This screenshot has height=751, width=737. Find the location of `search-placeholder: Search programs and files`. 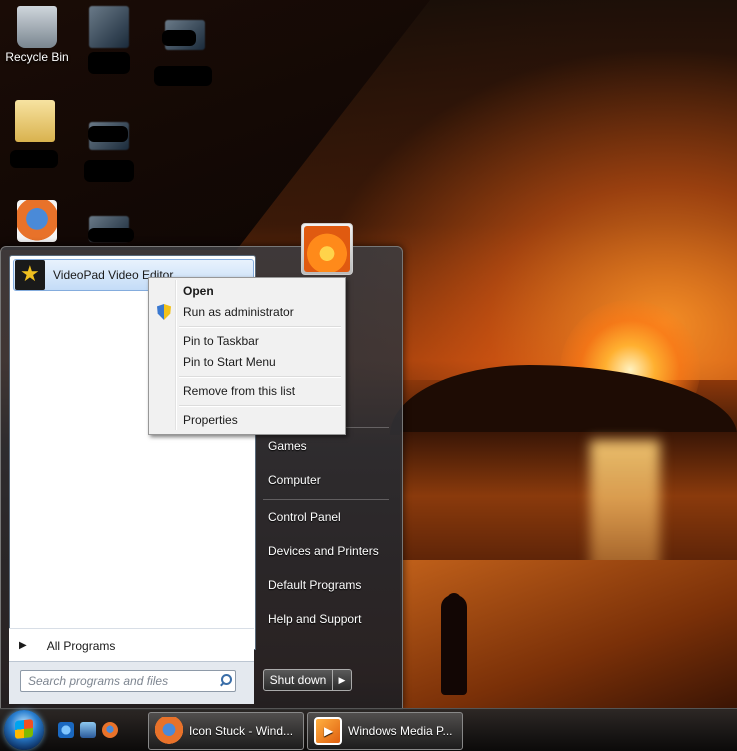

search-placeholder: Search programs and files is located at coordinates (98, 681).